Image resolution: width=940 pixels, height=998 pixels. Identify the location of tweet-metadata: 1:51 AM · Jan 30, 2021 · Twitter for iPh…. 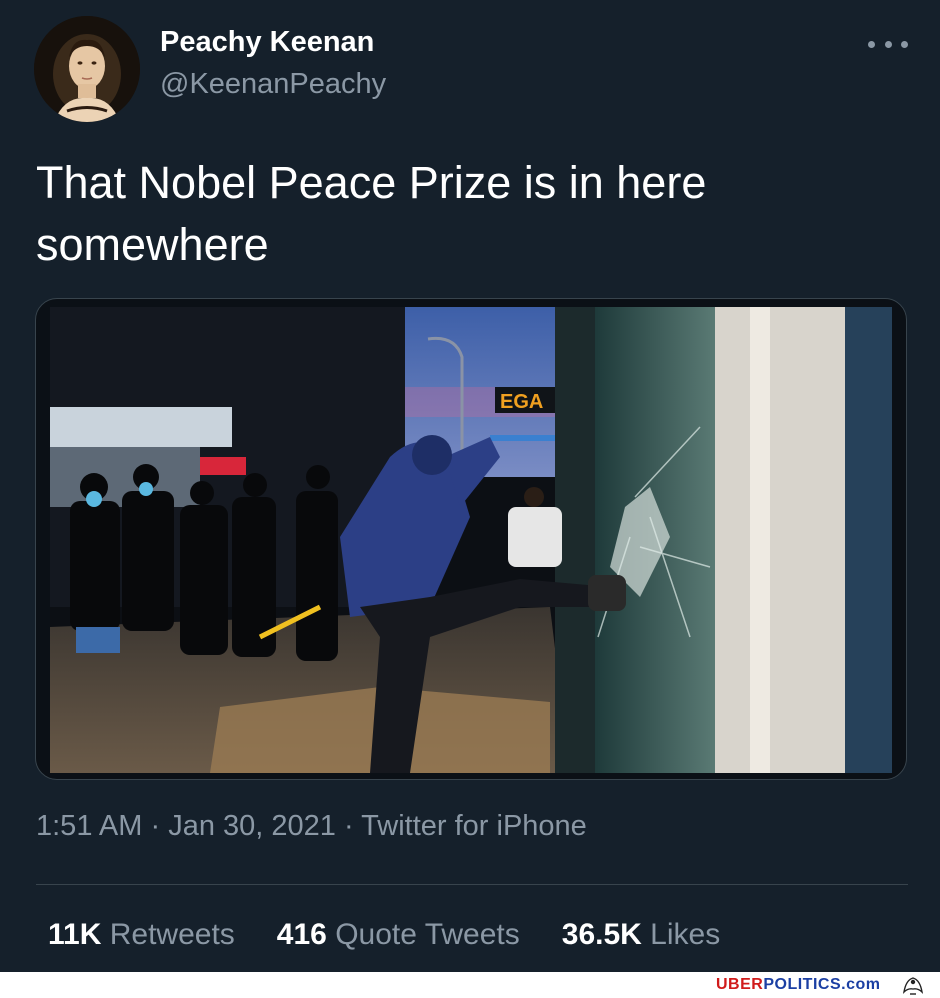
(311, 826).